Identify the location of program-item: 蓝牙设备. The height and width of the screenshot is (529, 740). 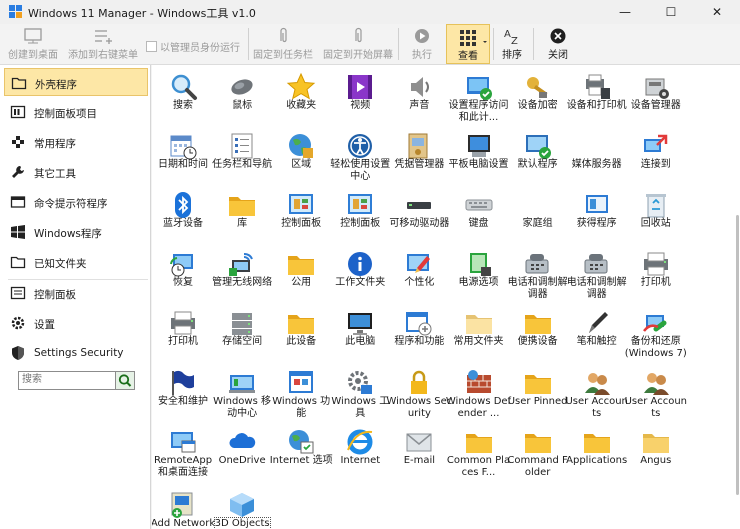
(183, 212).